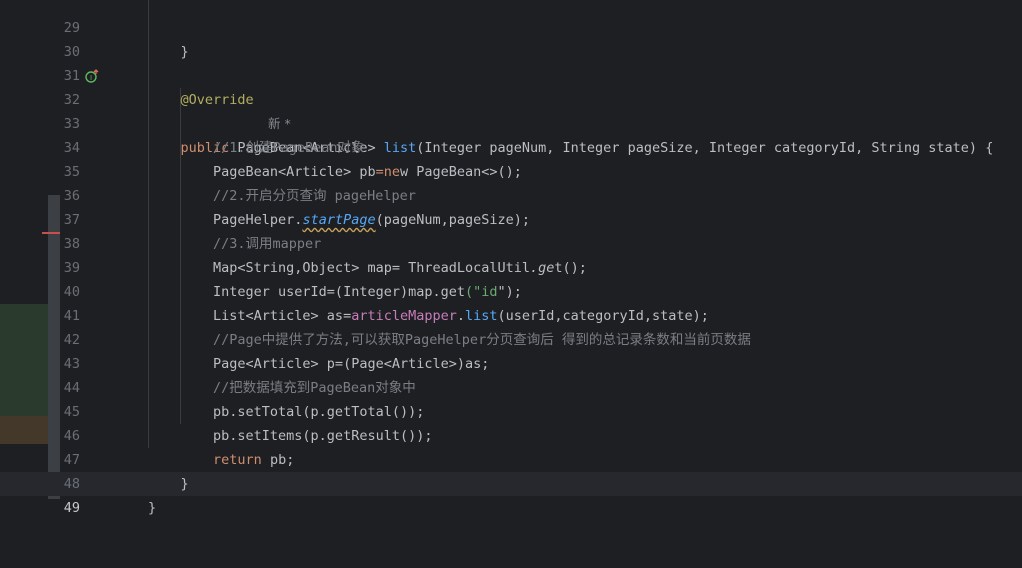 The width and height of the screenshot is (1022, 568). What do you see at coordinates (511, 494) in the screenshot?
I see `code-line: 49` at bounding box center [511, 494].